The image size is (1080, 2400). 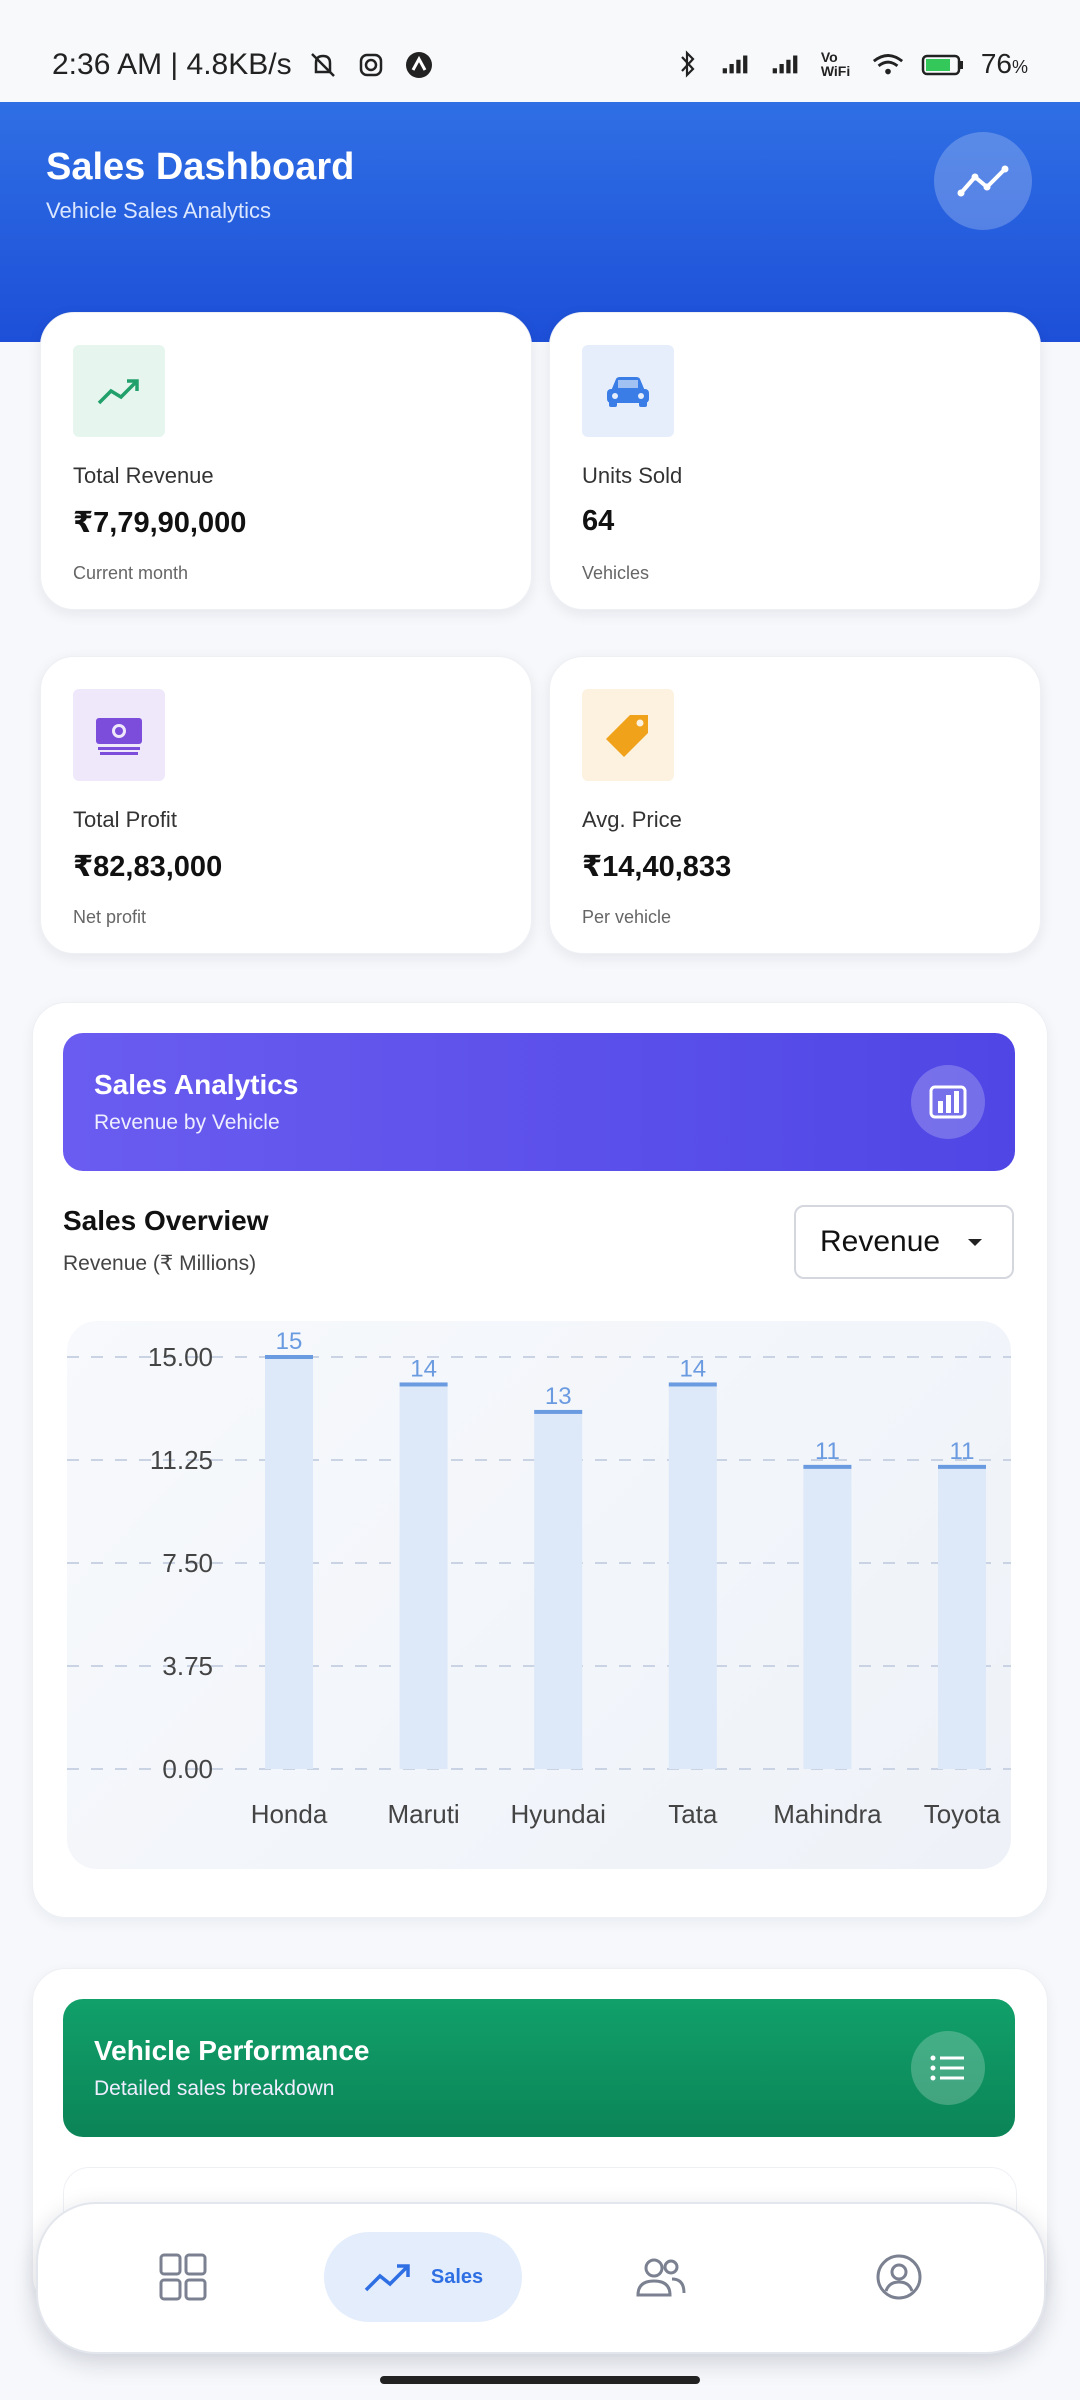 I want to click on users-icon, so click(x=661, y=2277).